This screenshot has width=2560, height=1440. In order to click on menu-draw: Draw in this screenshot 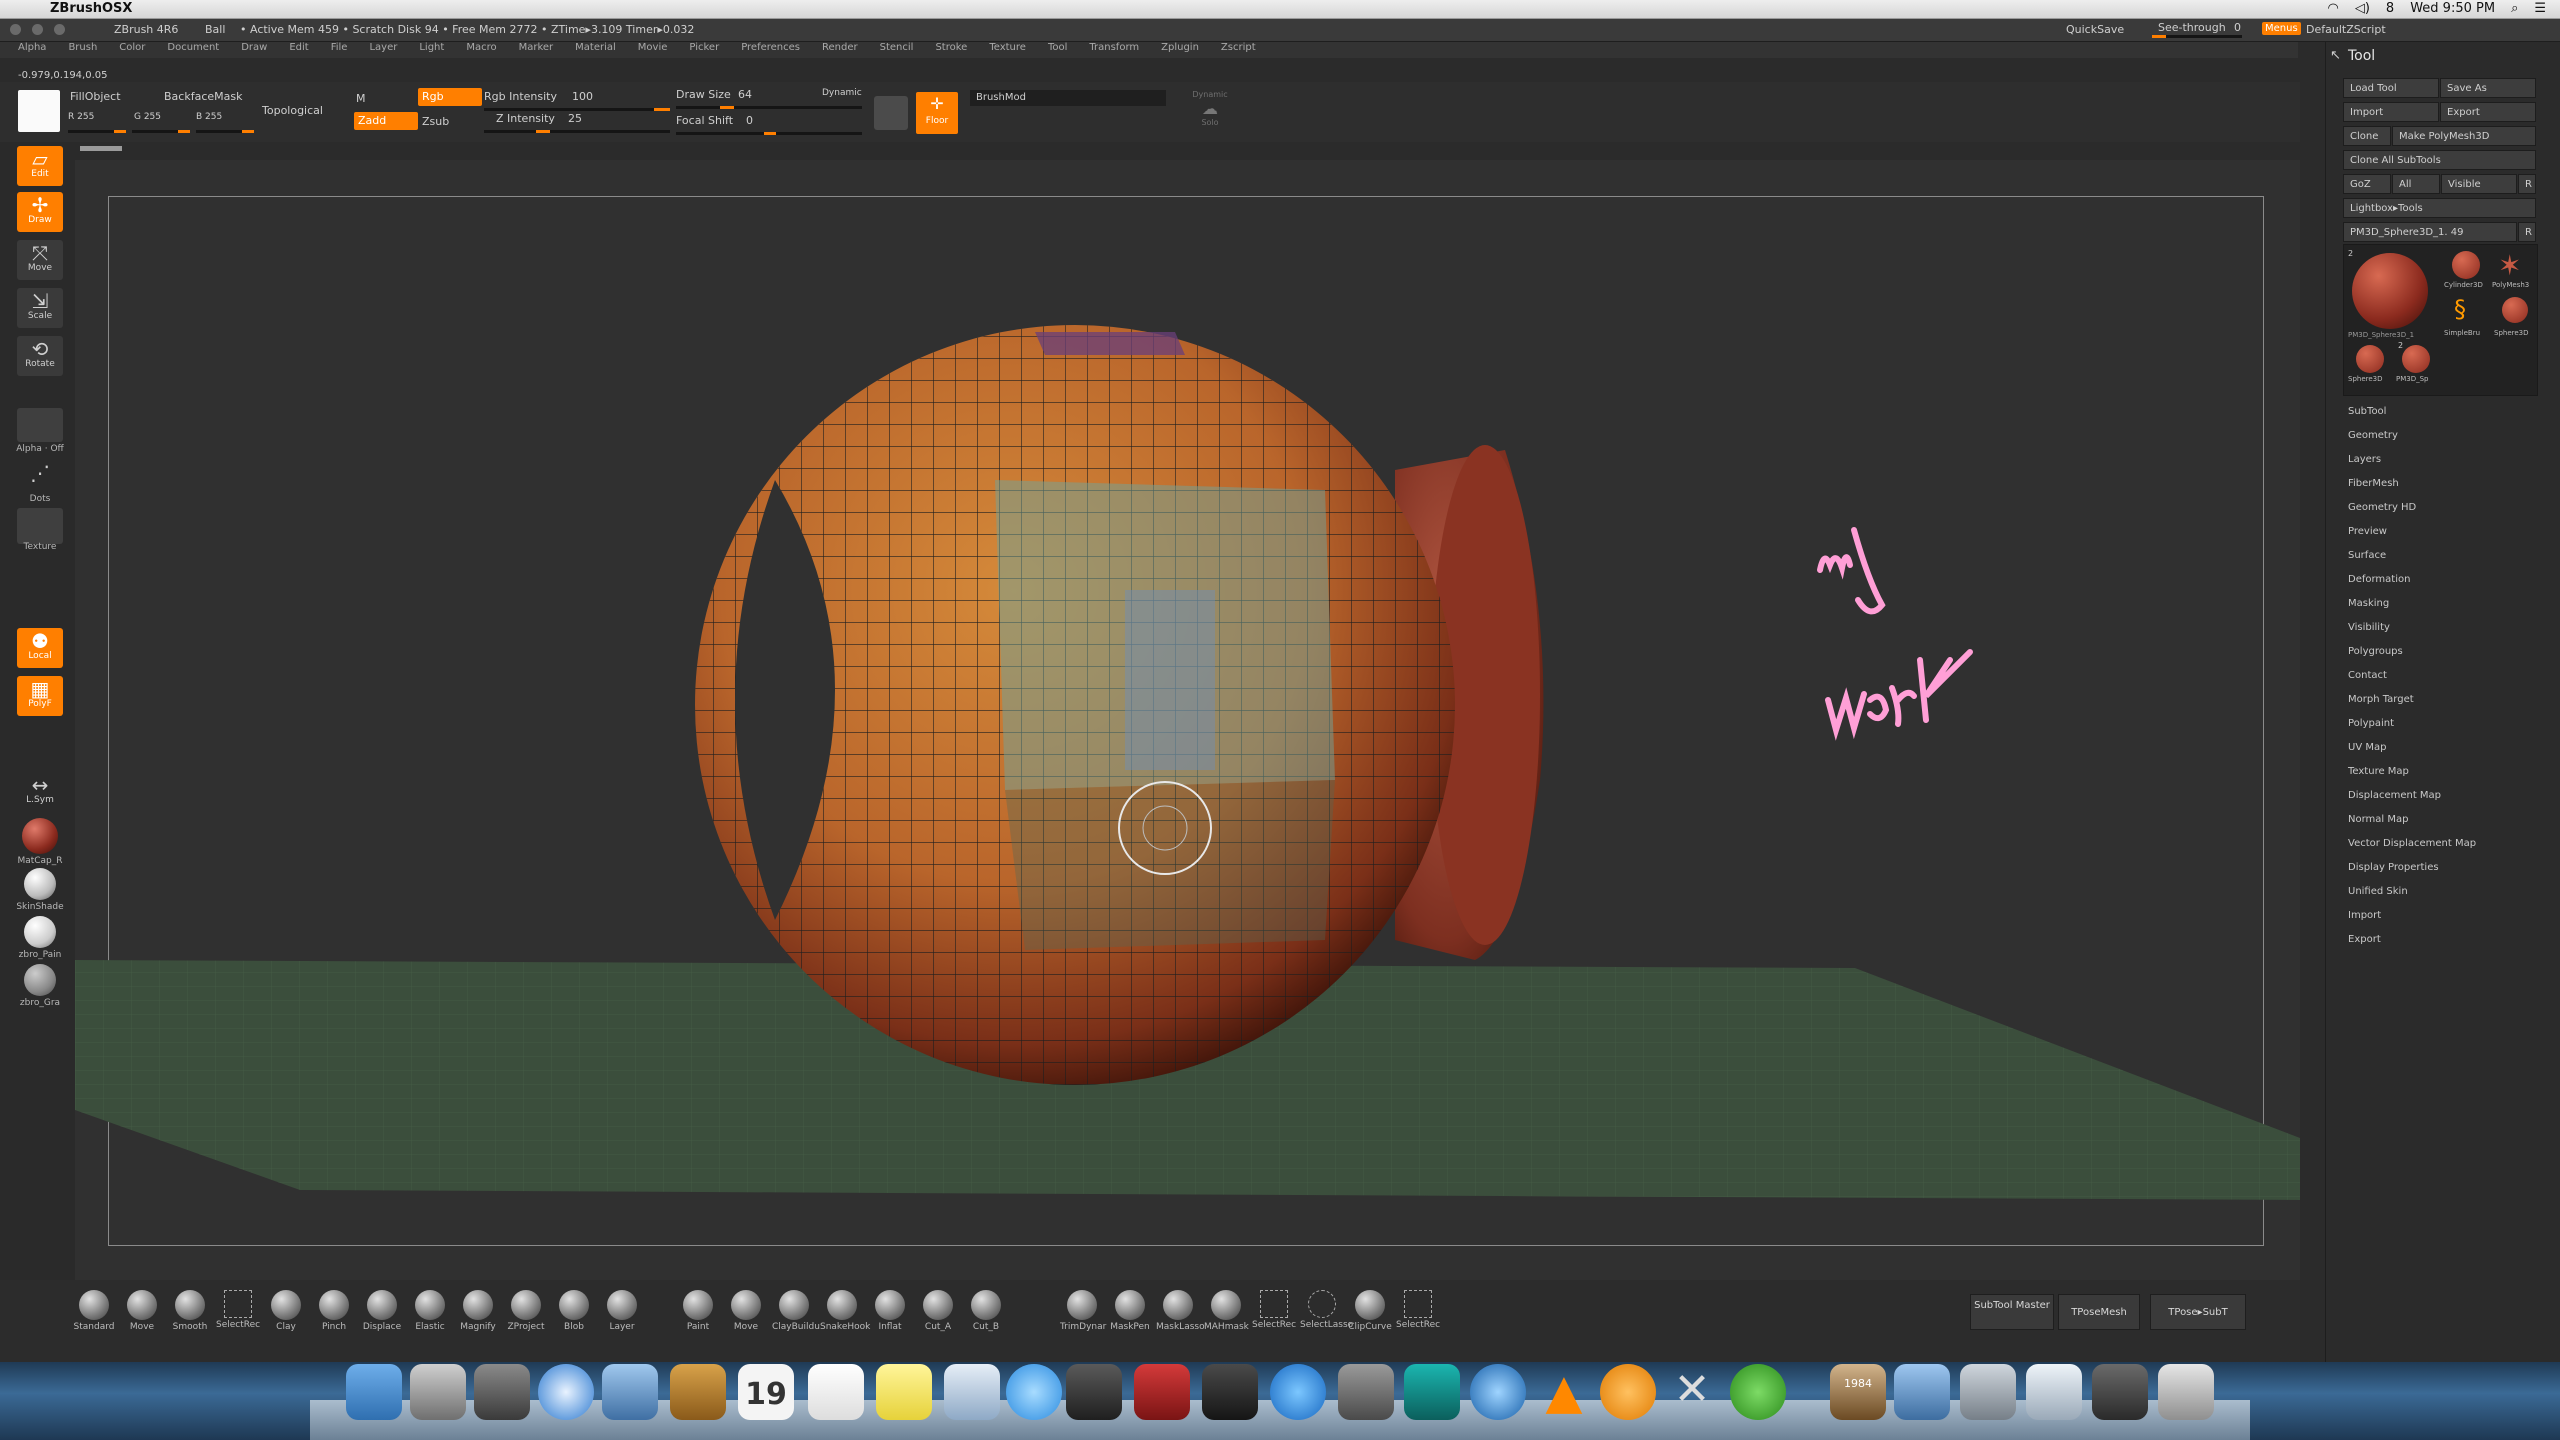, I will do `click(254, 50)`.